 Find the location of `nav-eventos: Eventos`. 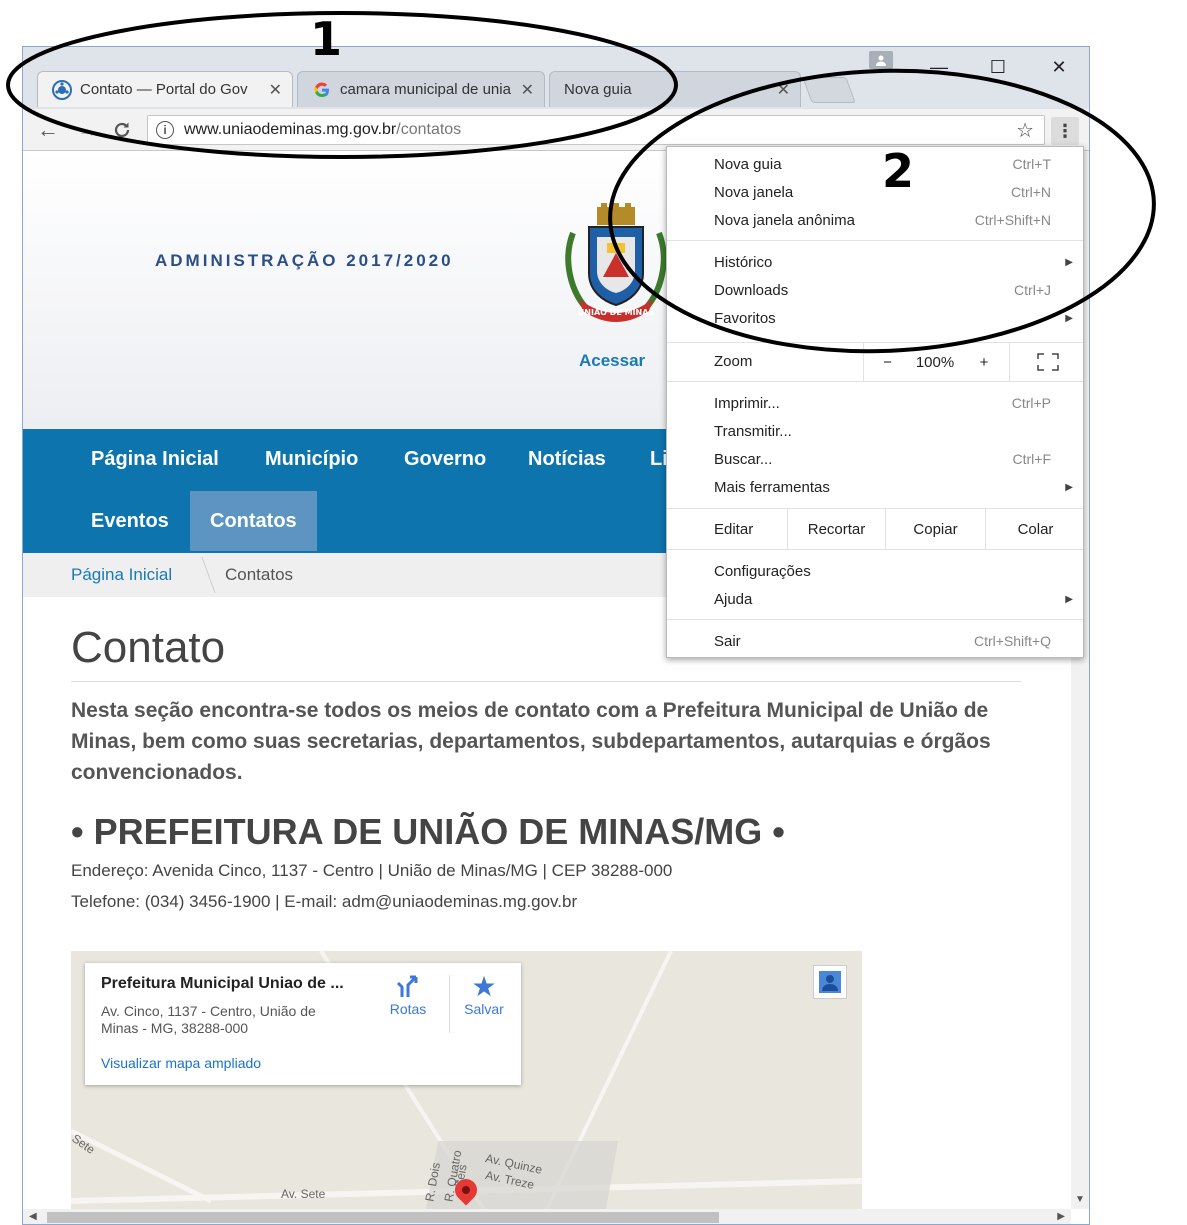

nav-eventos: Eventos is located at coordinates (130, 521).